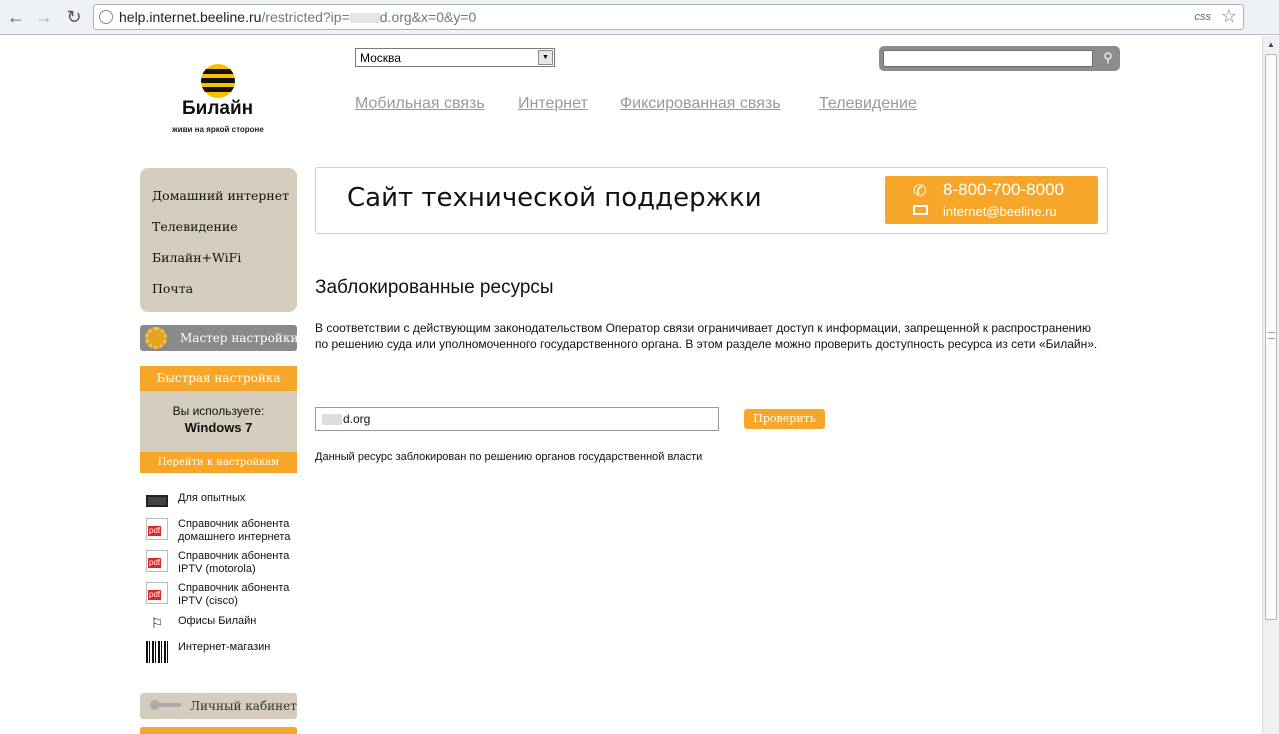 This screenshot has height=734, width=1279. I want to click on search-box: ⚲, so click(999, 58).